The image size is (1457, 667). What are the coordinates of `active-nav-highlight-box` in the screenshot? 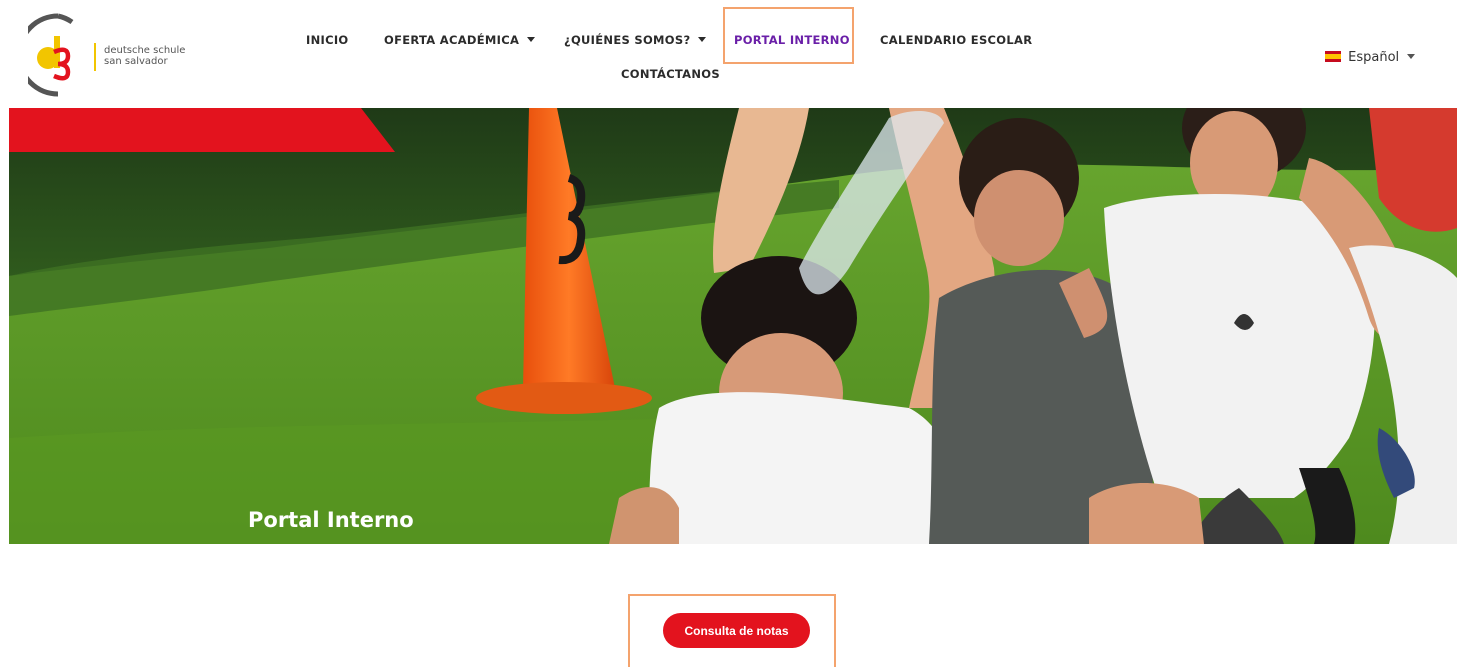 It's located at (788, 35).